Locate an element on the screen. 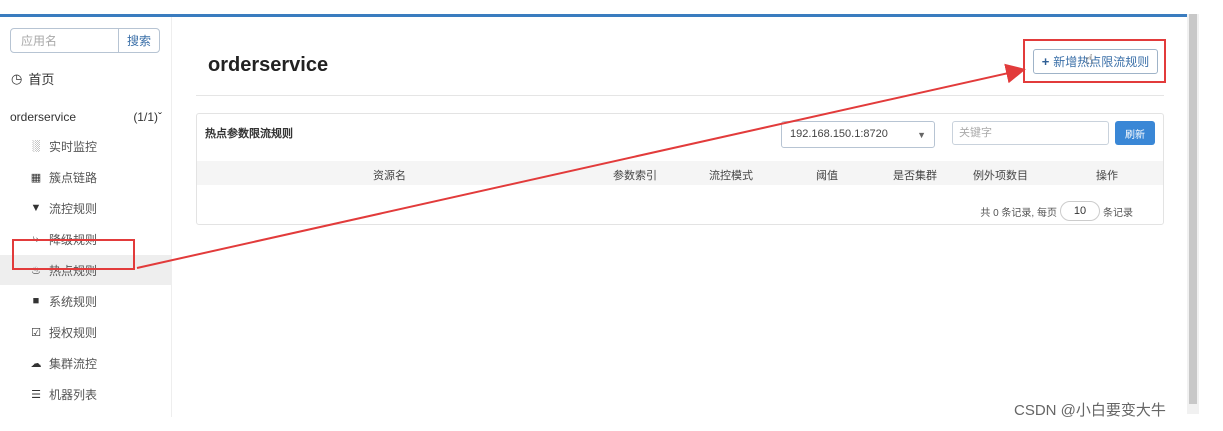 Image resolution: width=1223 pixels, height=431 pixels. column-header: 例外项数目 is located at coordinates (1000, 176).